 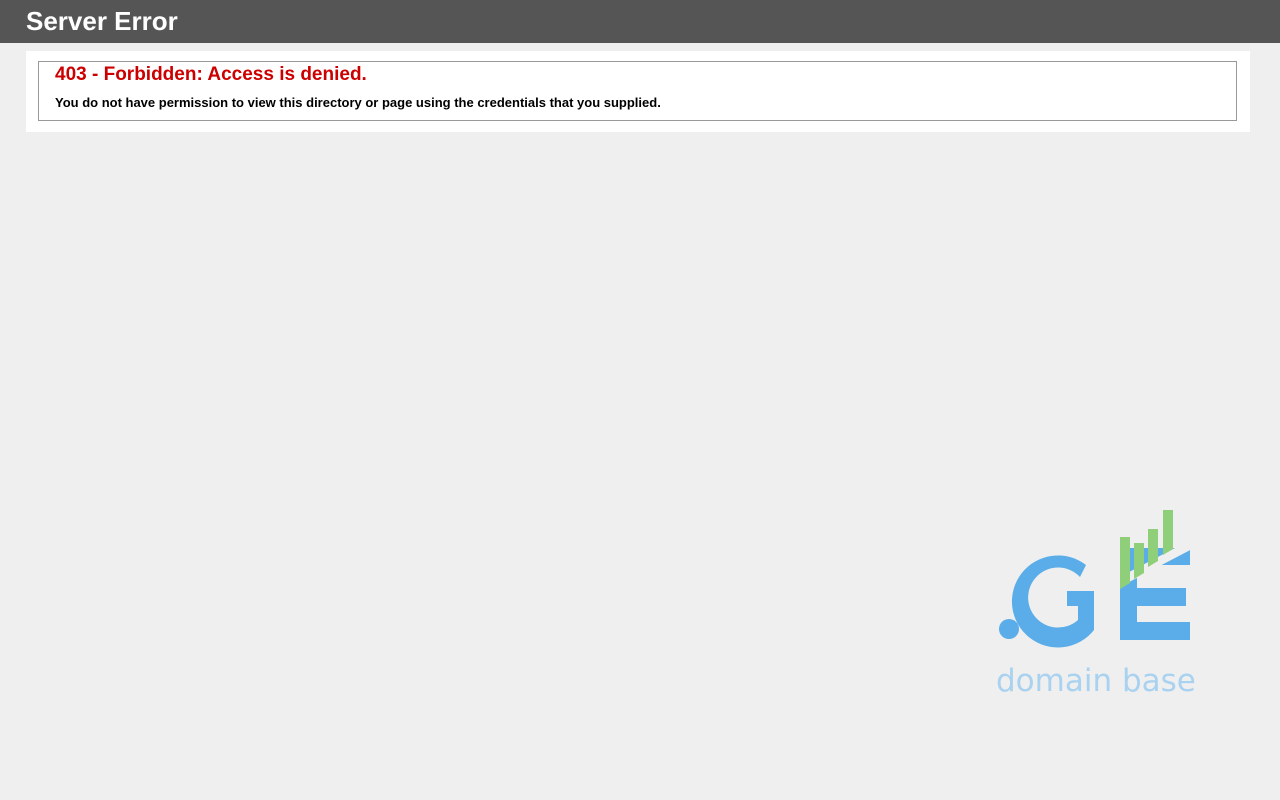 I want to click on logo-tagline: domain base, so click(x=1096, y=681).